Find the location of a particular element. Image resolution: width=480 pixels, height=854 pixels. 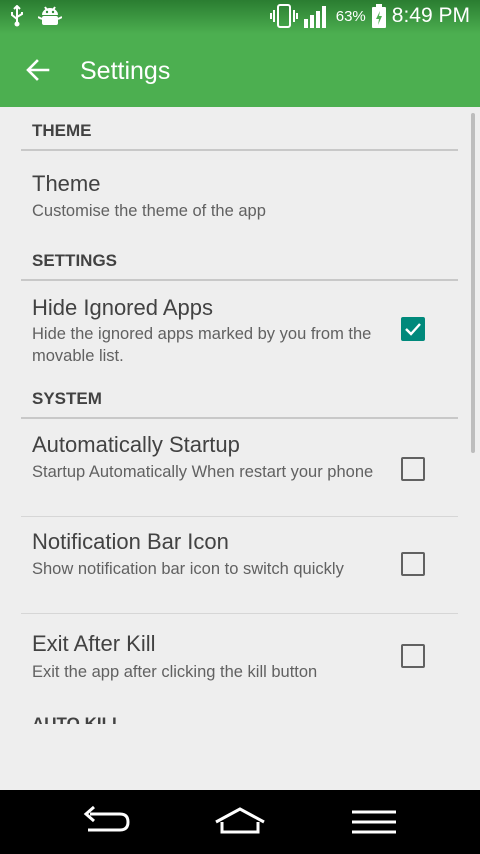

app-bar: Settings is located at coordinates (240, 70).